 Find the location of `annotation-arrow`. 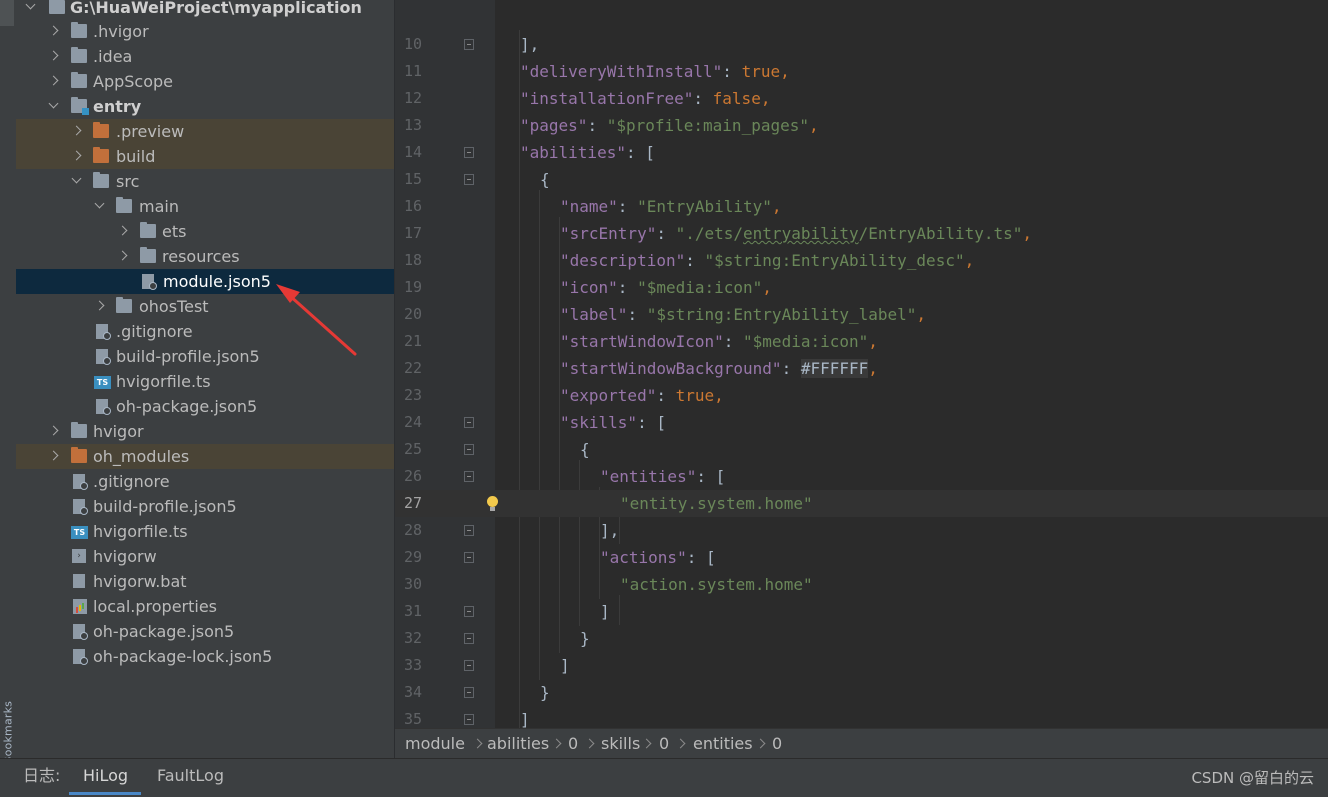

annotation-arrow is located at coordinates (316, 320).